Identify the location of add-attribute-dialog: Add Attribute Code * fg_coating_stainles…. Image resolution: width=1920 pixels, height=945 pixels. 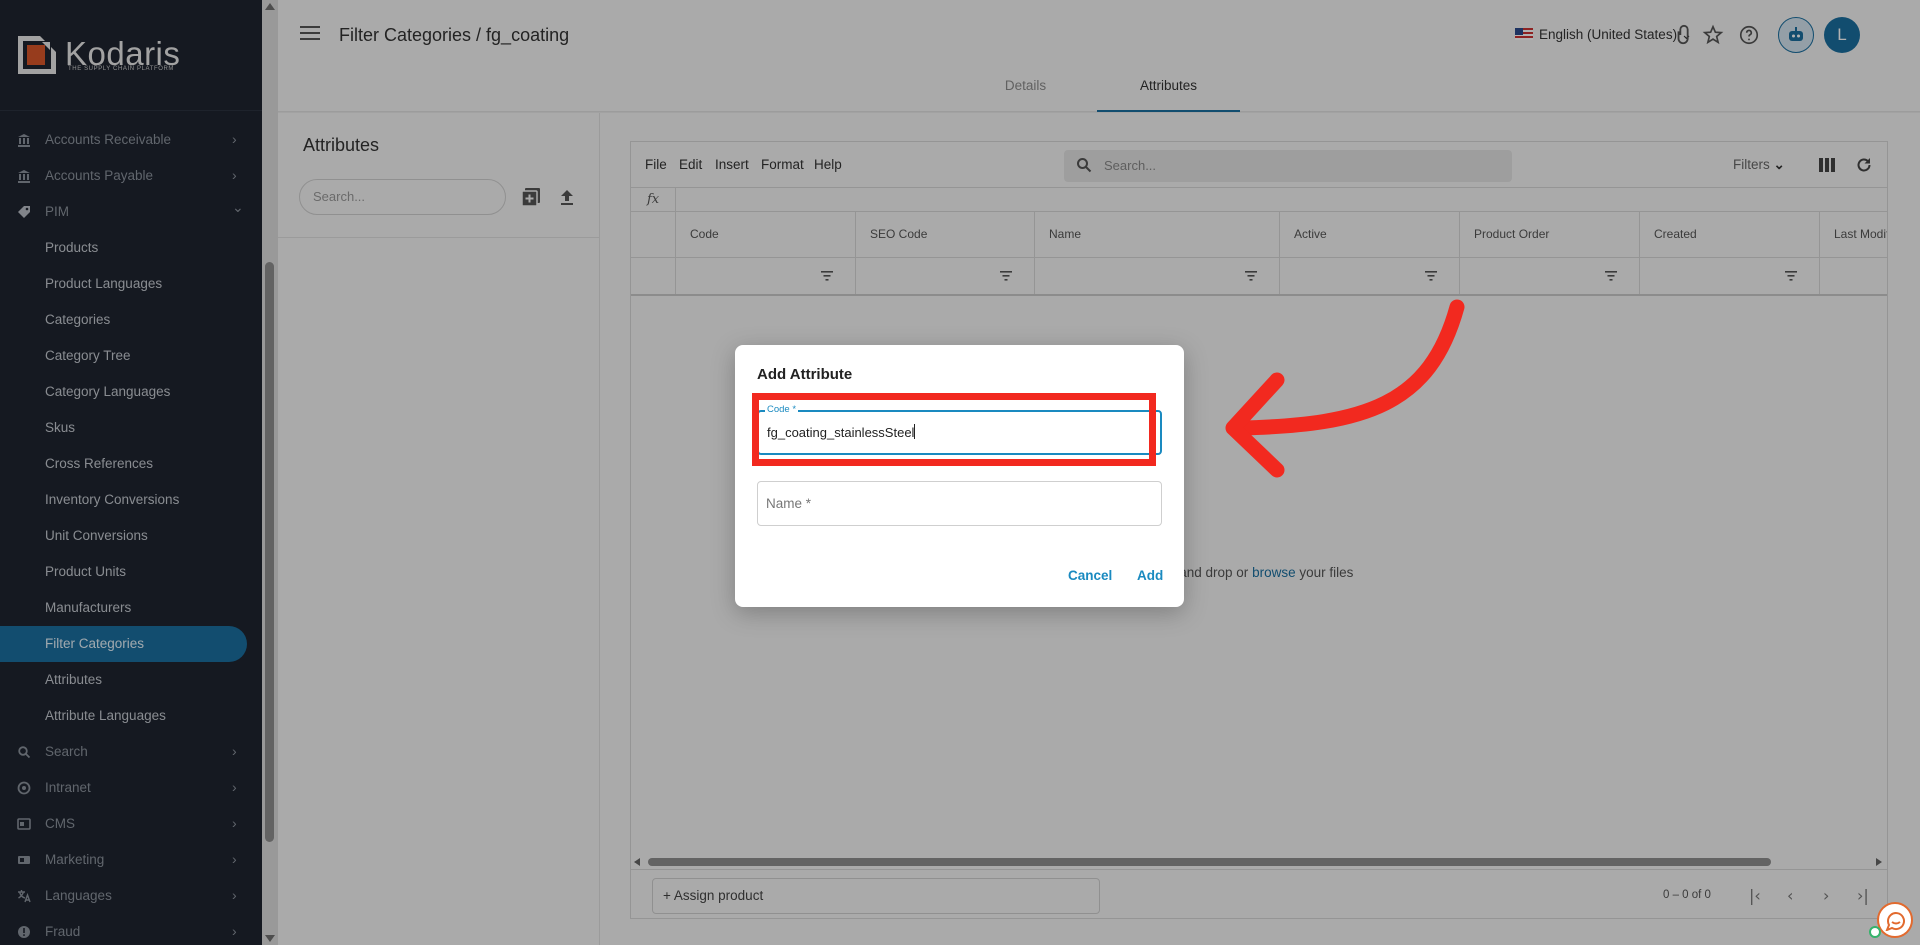
(959, 476).